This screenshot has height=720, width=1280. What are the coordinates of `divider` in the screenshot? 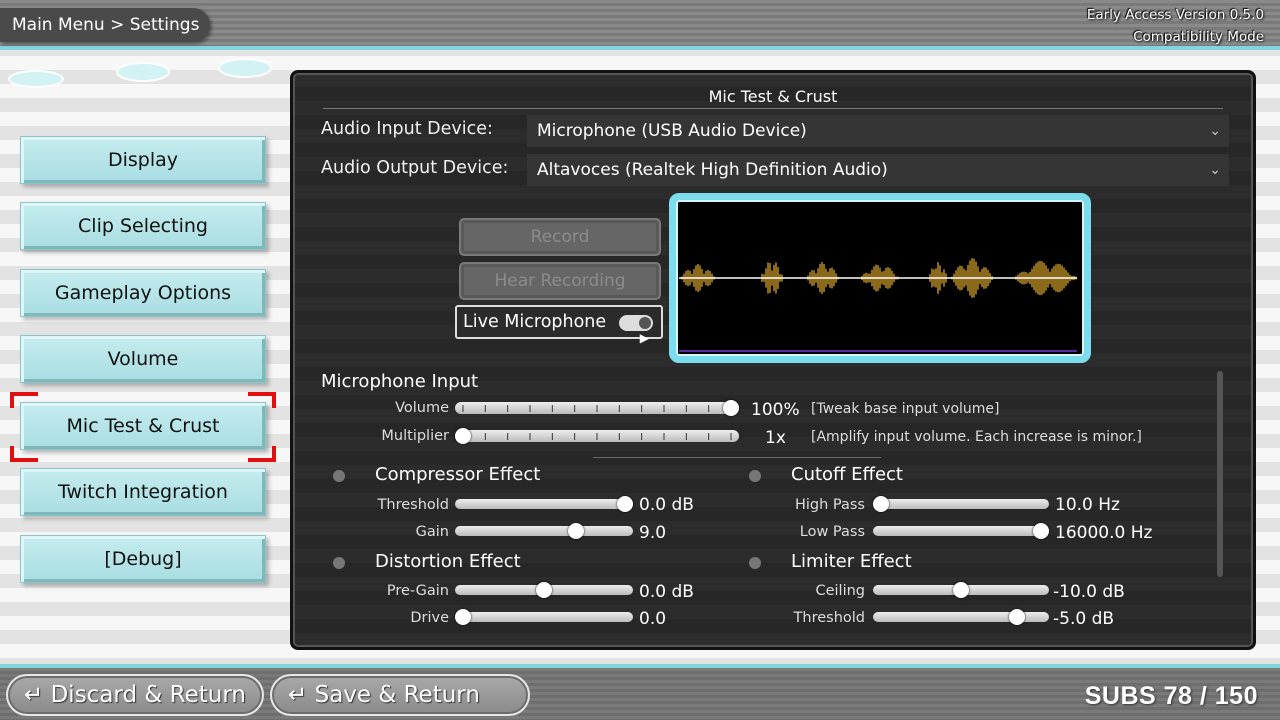 It's located at (737, 457).